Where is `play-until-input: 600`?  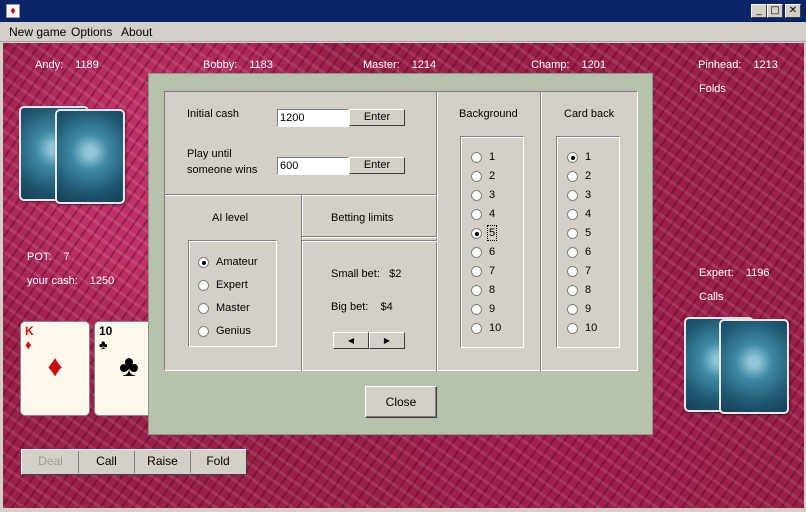 play-until-input: 600 is located at coordinates (313, 166).